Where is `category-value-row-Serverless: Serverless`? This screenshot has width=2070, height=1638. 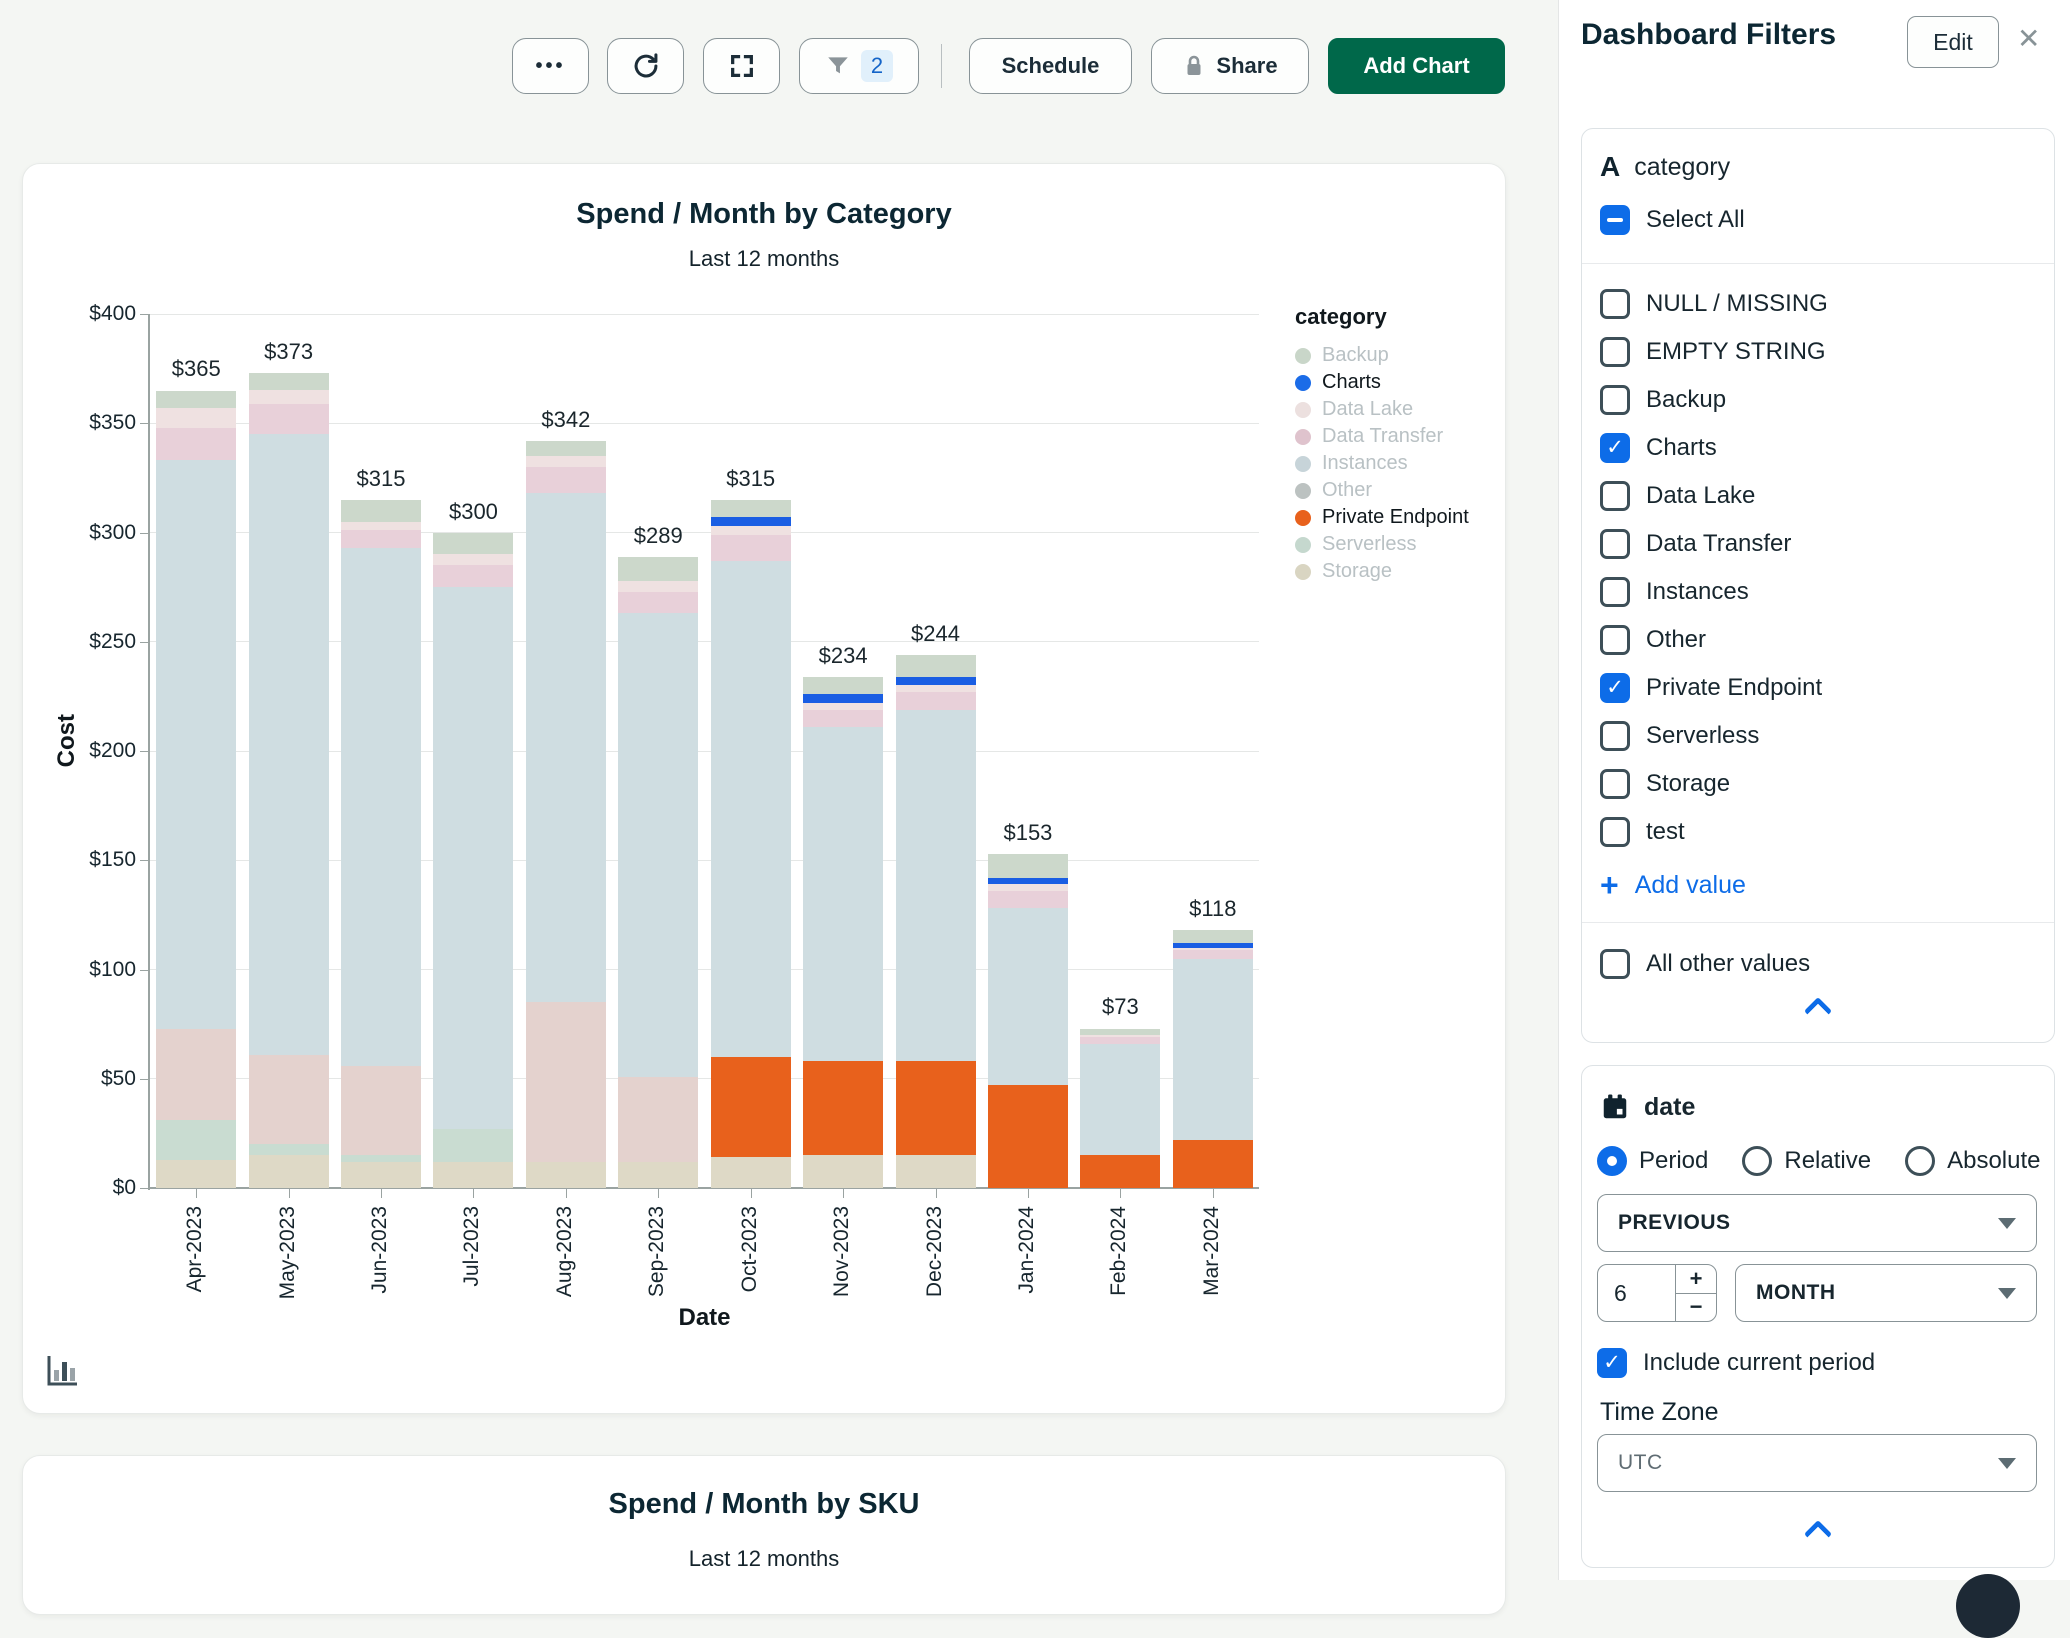 category-value-row-Serverless: Serverless is located at coordinates (1714, 735).